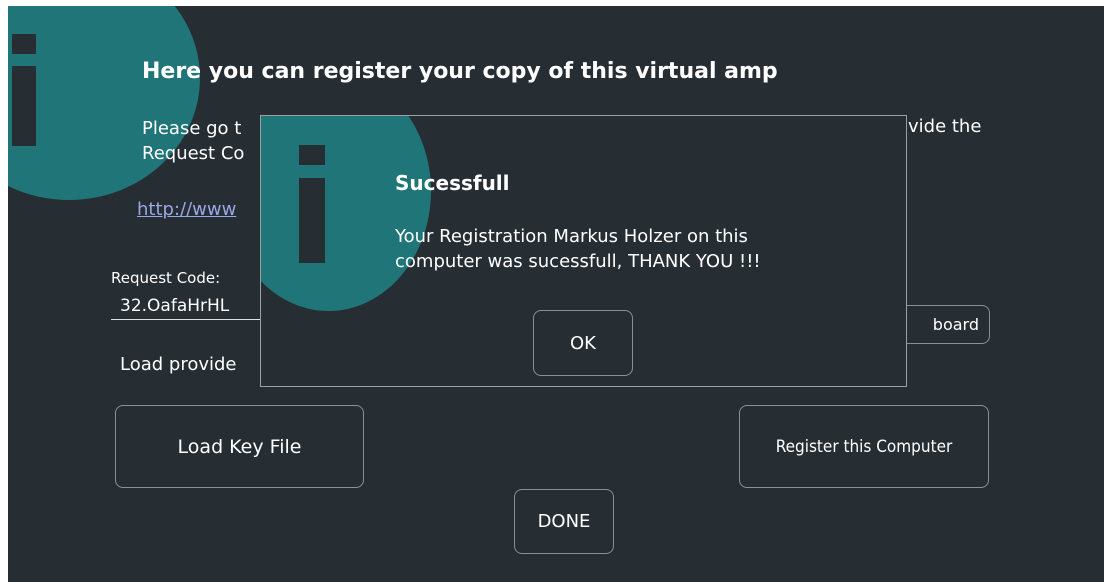 The height and width of the screenshot is (582, 1109). I want to click on instructions-line-1: Please go t, so click(192, 128).